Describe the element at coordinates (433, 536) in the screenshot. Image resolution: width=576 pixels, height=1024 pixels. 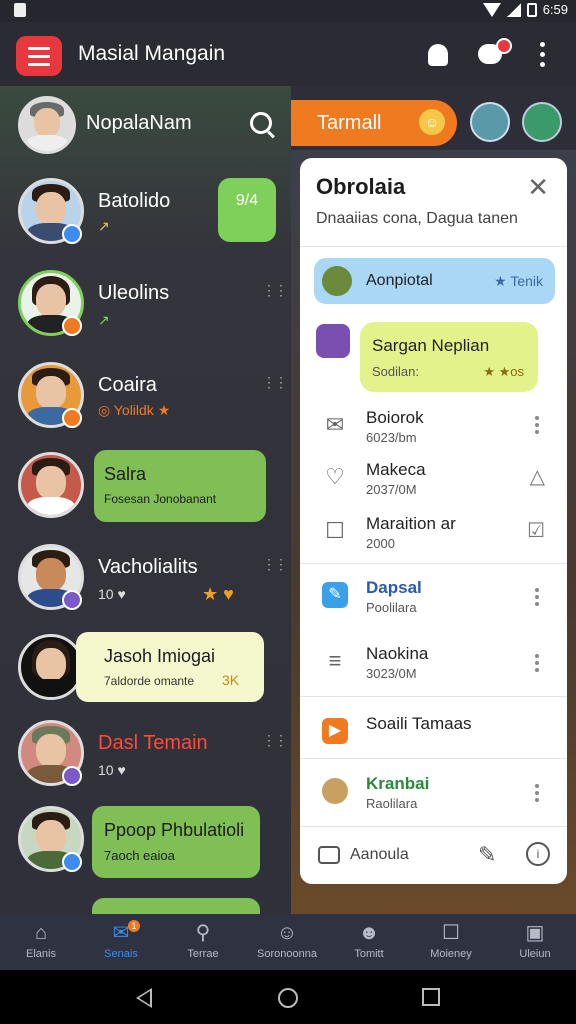
I see `menu-item: ☐ Maraition ar 2000 ☑` at that location.